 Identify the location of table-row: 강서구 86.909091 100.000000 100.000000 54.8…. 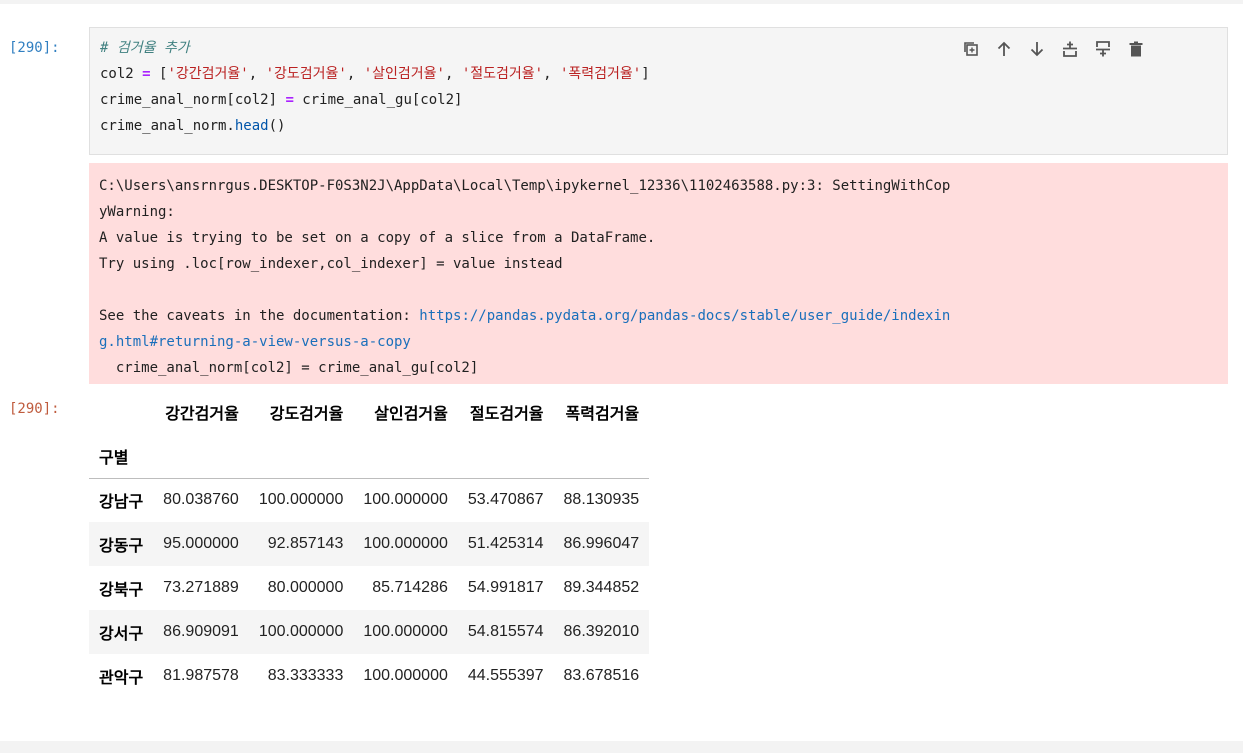
(369, 632).